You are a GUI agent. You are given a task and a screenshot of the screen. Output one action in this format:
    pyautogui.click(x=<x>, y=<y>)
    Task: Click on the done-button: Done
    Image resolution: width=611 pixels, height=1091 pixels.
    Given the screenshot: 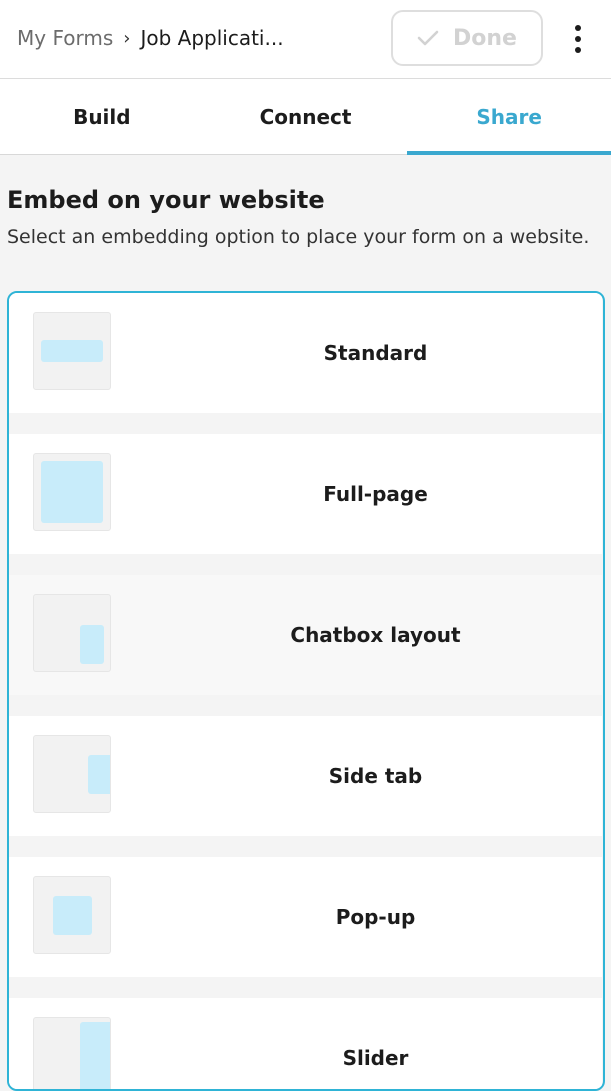 What is the action you would take?
    pyautogui.click(x=467, y=38)
    